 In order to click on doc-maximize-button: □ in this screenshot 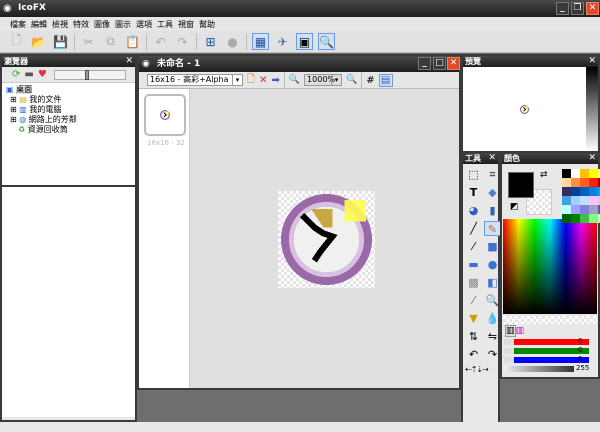, I will do `click(439, 63)`.